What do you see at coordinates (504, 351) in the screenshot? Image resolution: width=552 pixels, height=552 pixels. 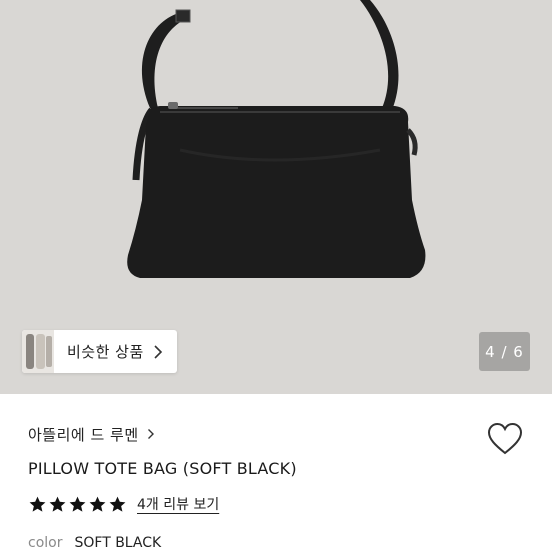 I see `image-counter: 4 / 6` at bounding box center [504, 351].